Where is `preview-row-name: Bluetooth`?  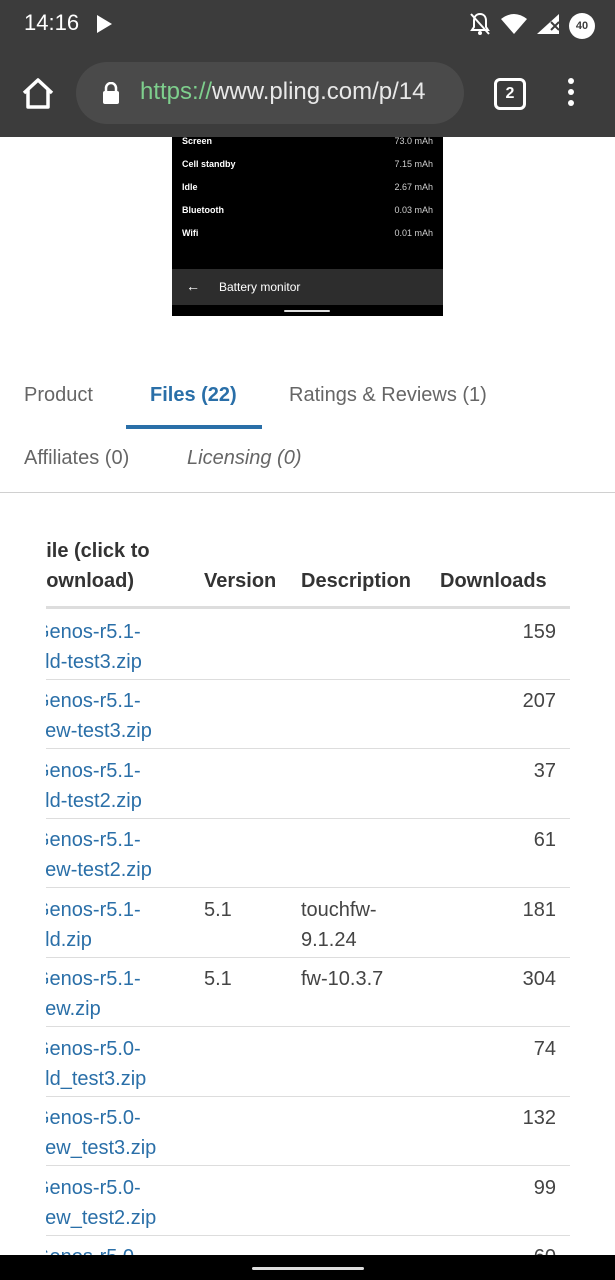 preview-row-name: Bluetooth is located at coordinates (203, 210).